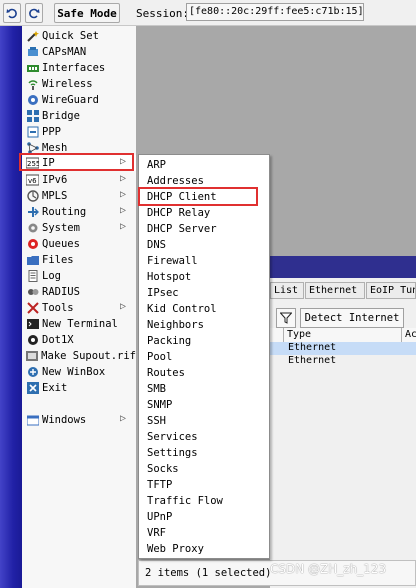 The image size is (416, 588). What do you see at coordinates (182, 309) in the screenshot?
I see `submenu-item-kid-control: Kid Control` at bounding box center [182, 309].